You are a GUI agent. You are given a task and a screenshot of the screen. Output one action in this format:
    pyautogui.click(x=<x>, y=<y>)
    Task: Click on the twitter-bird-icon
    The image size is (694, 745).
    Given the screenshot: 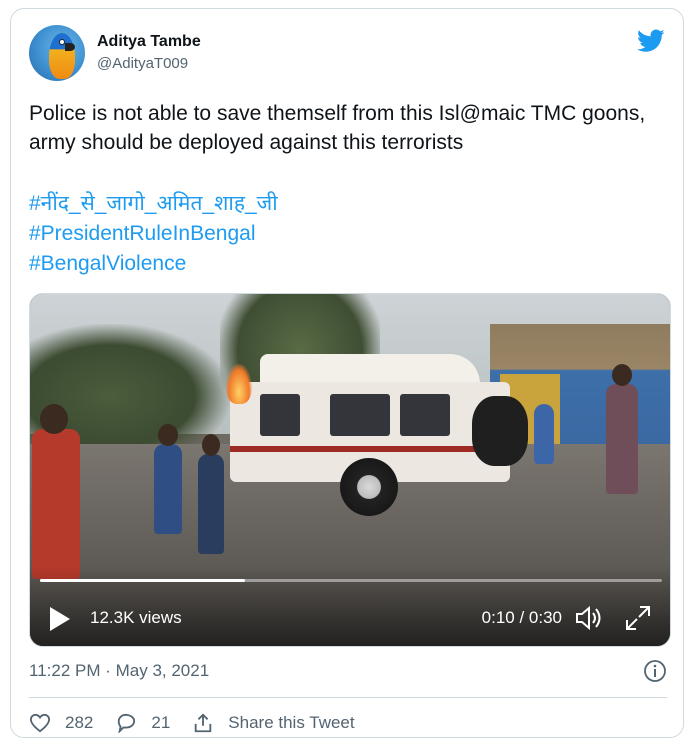 What is the action you would take?
    pyautogui.click(x=651, y=41)
    